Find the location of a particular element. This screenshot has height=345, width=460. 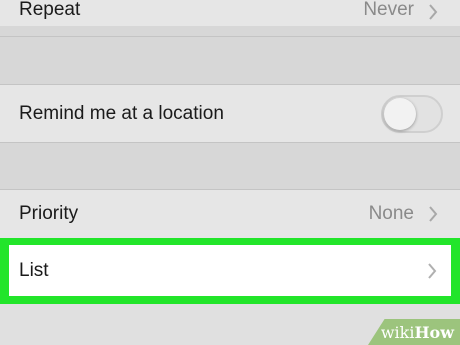

priority-row: Priority None is located at coordinates (230, 214).